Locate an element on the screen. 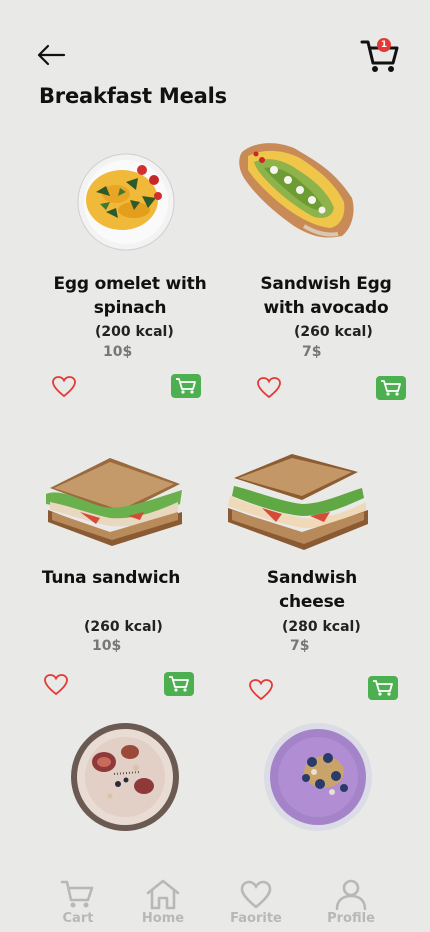 Image resolution: width=430 pixels, height=932 pixels. meal-card-cheese-sandwich: Sandwish cheese (280 kcal) 7$ is located at coordinates (322, 576).